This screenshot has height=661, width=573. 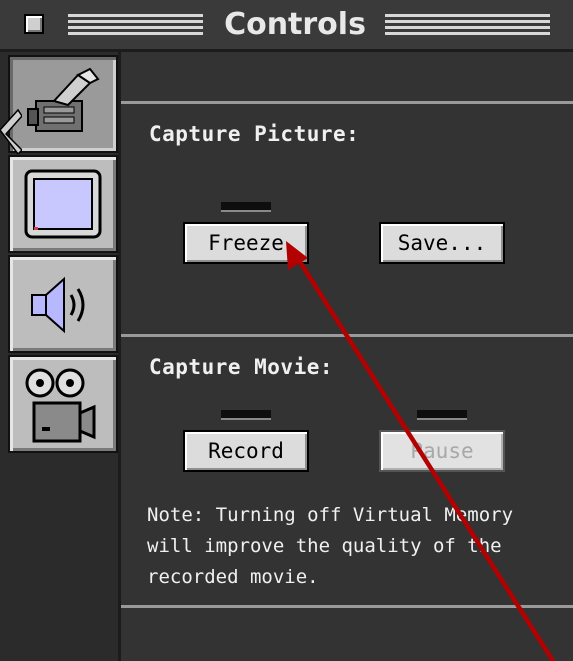 I want to click on note-line-2: will improve the quality of the, so click(x=324, y=546).